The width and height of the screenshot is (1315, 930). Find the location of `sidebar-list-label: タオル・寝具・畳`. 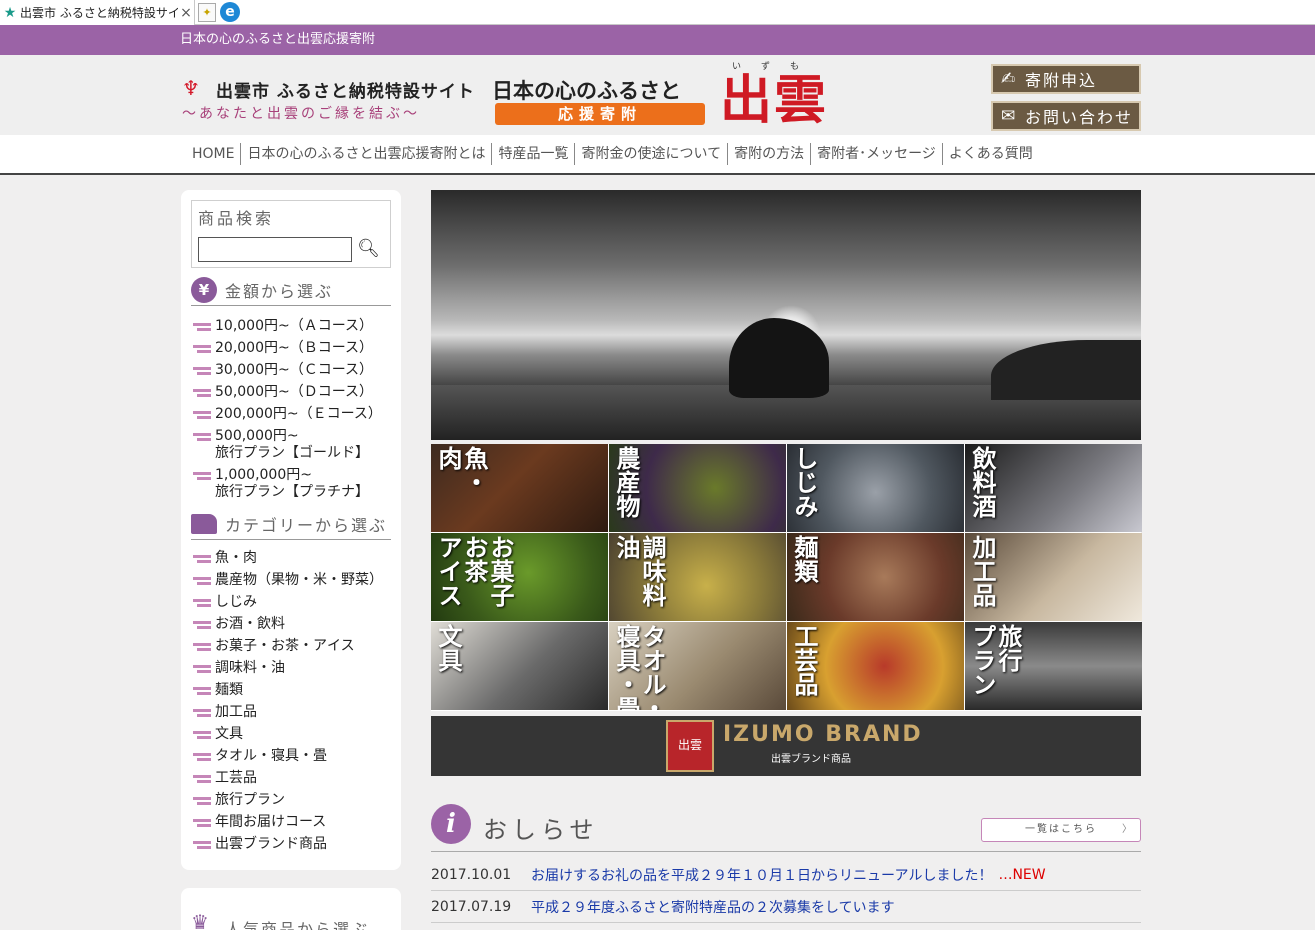

sidebar-list-label: タオル・寝具・畳 is located at coordinates (271, 756).